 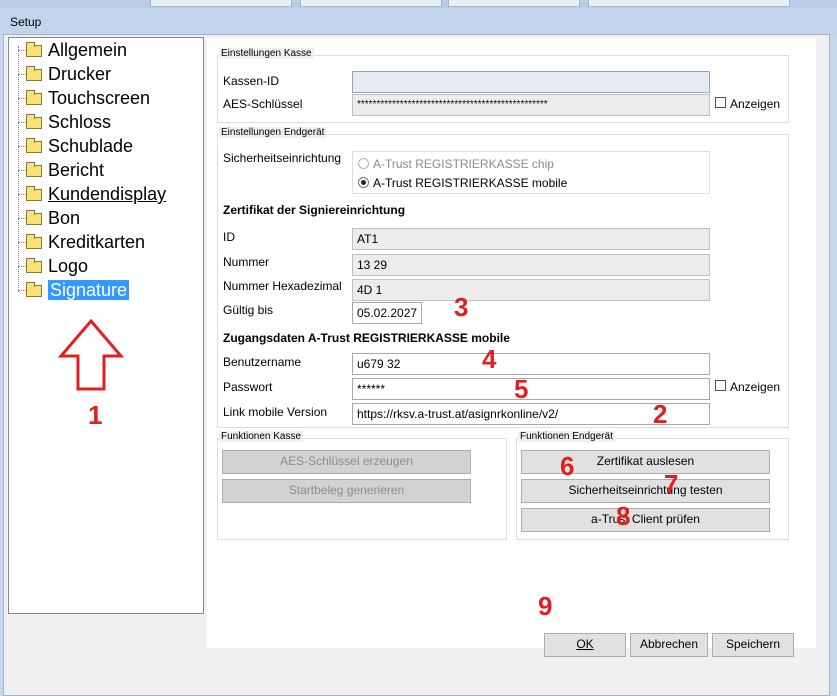 I want to click on link-label: Link mobile Version, so click(x=275, y=412).